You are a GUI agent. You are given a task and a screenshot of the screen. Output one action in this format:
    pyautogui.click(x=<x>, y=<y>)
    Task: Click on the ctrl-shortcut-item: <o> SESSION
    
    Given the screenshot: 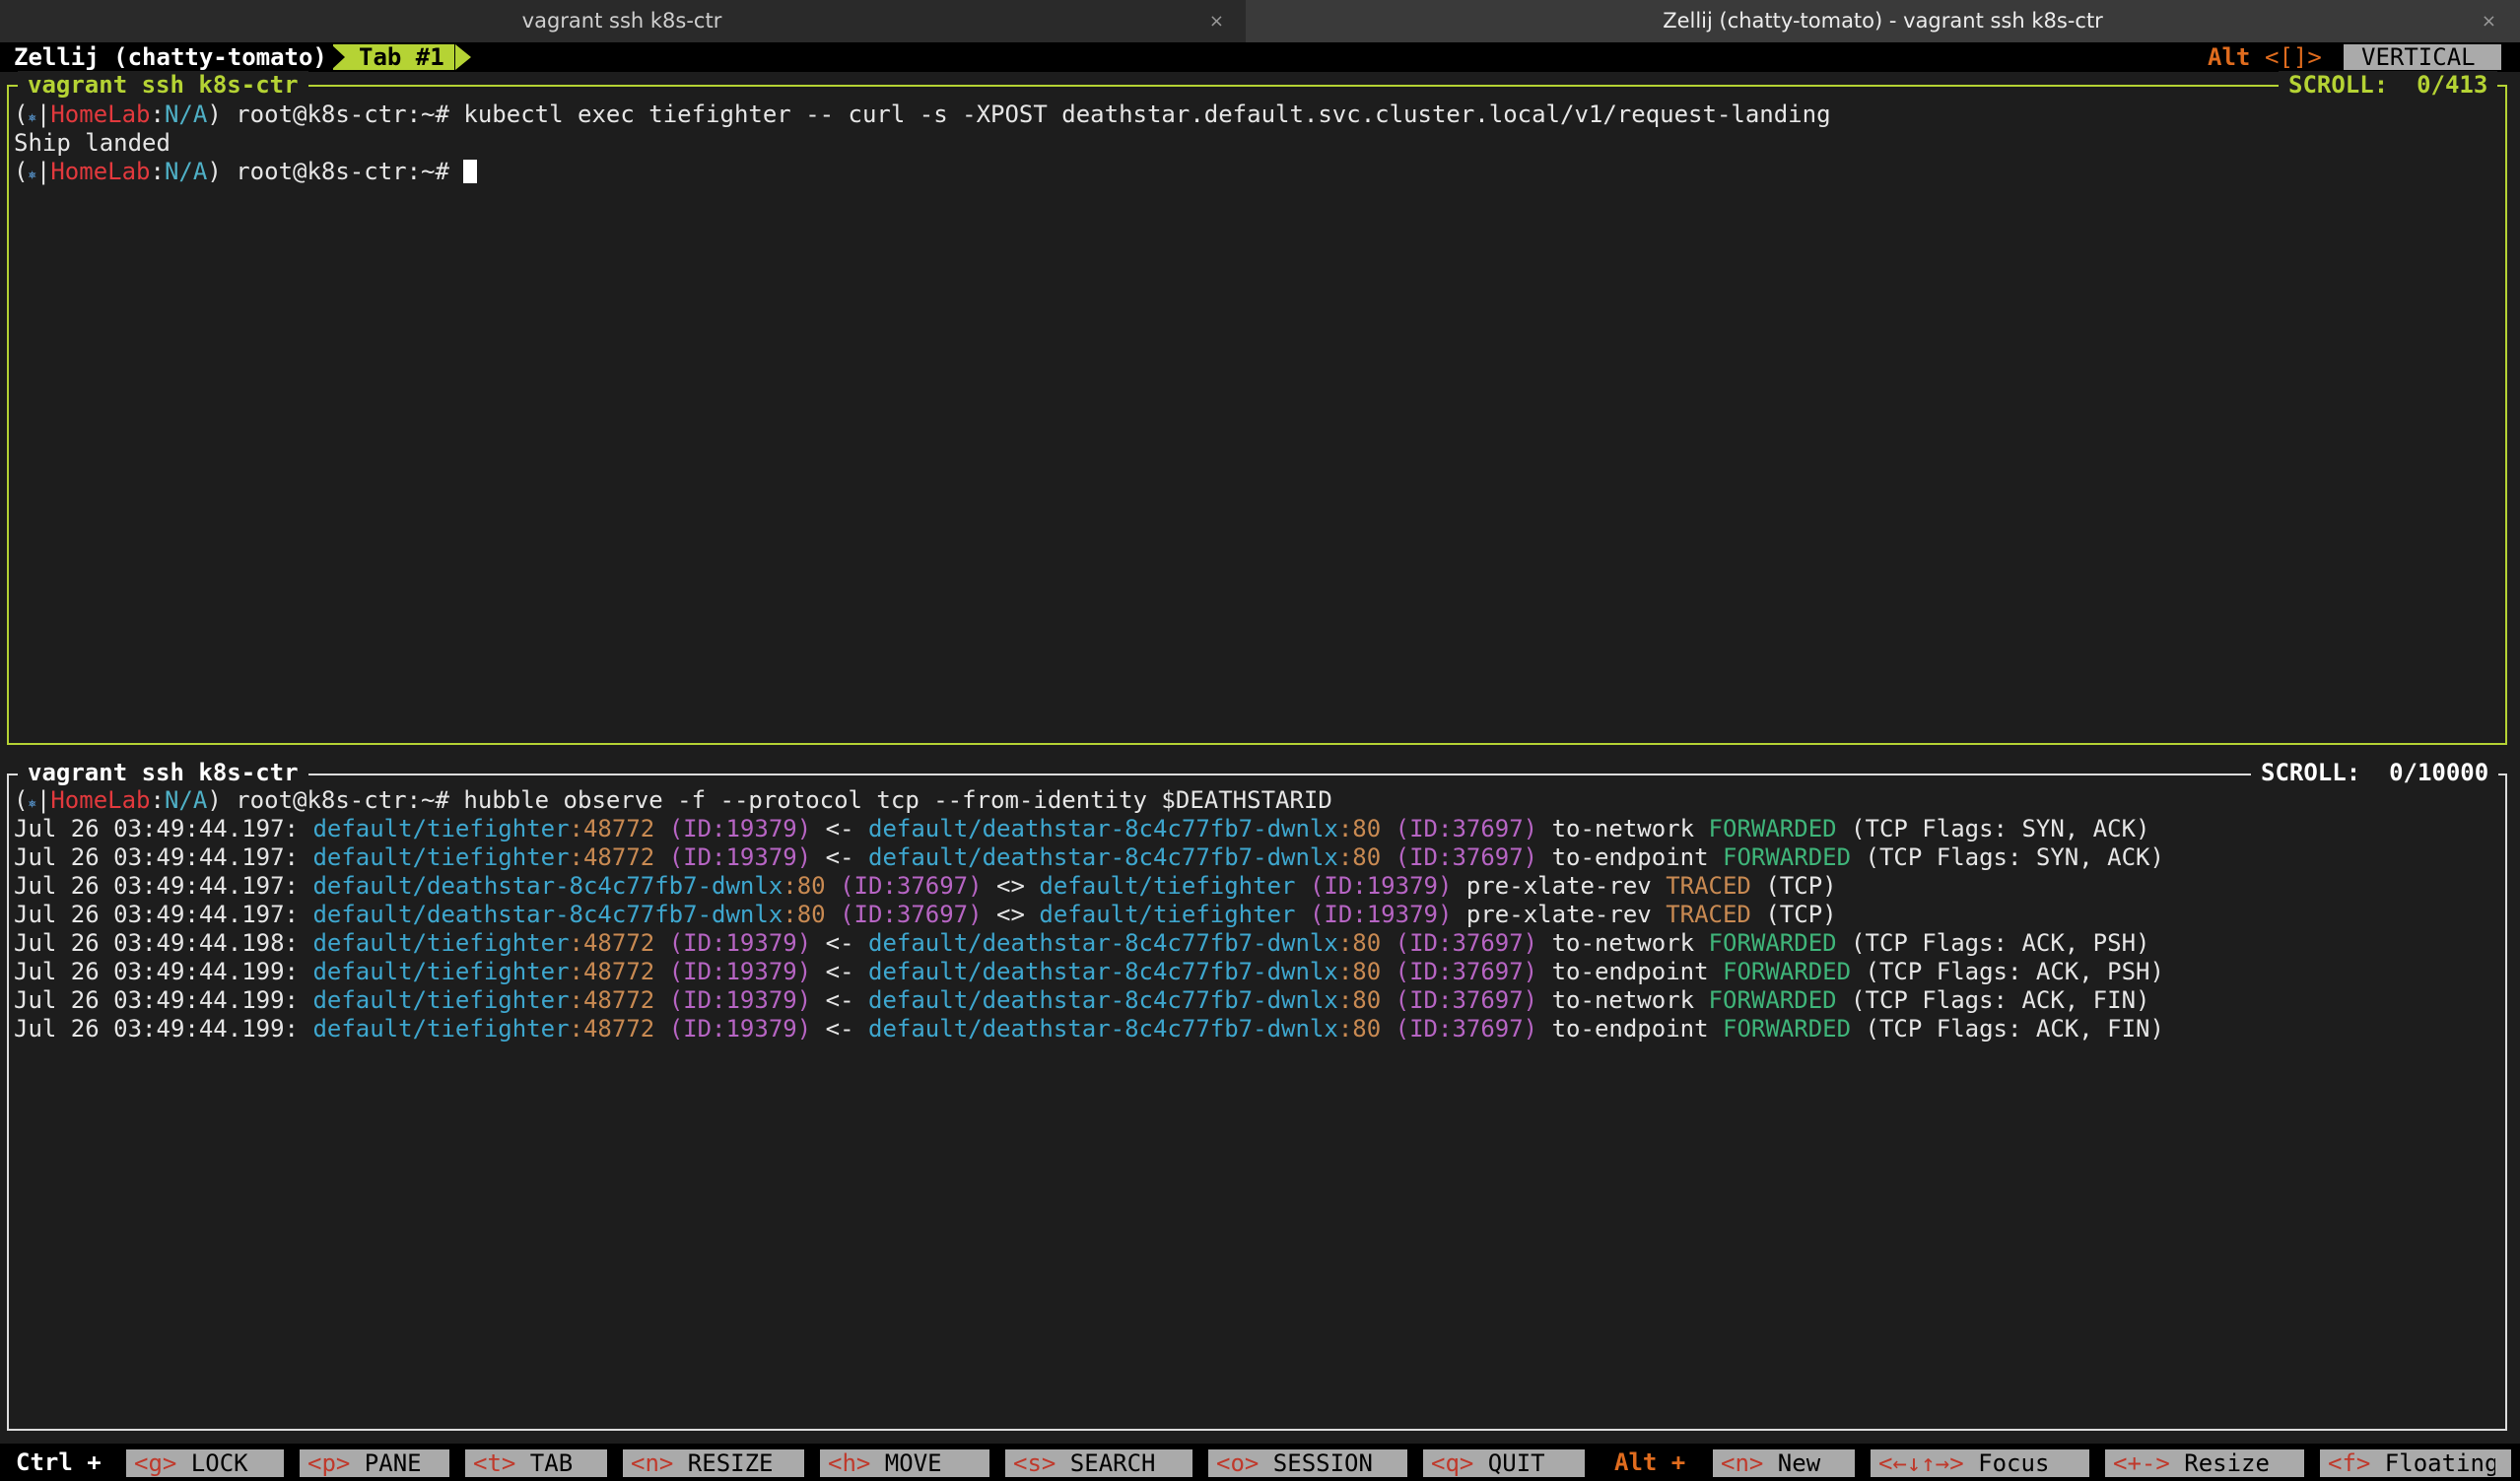 What is the action you would take?
    pyautogui.click(x=1307, y=1463)
    